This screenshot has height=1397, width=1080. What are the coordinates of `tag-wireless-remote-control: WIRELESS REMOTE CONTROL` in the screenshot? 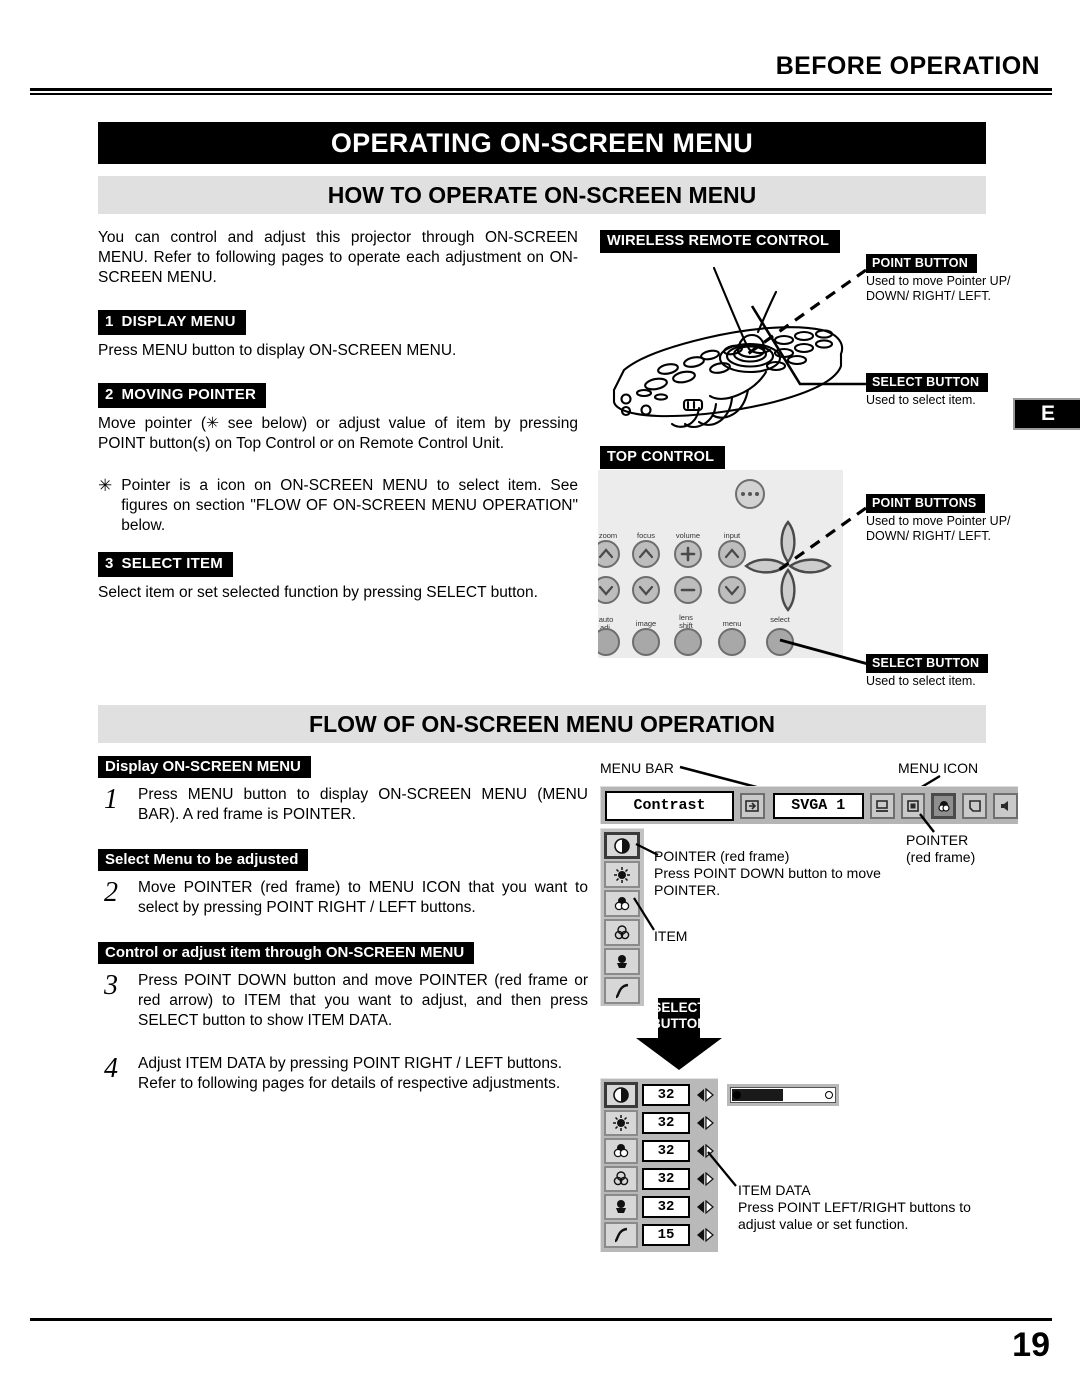 It's located at (720, 241).